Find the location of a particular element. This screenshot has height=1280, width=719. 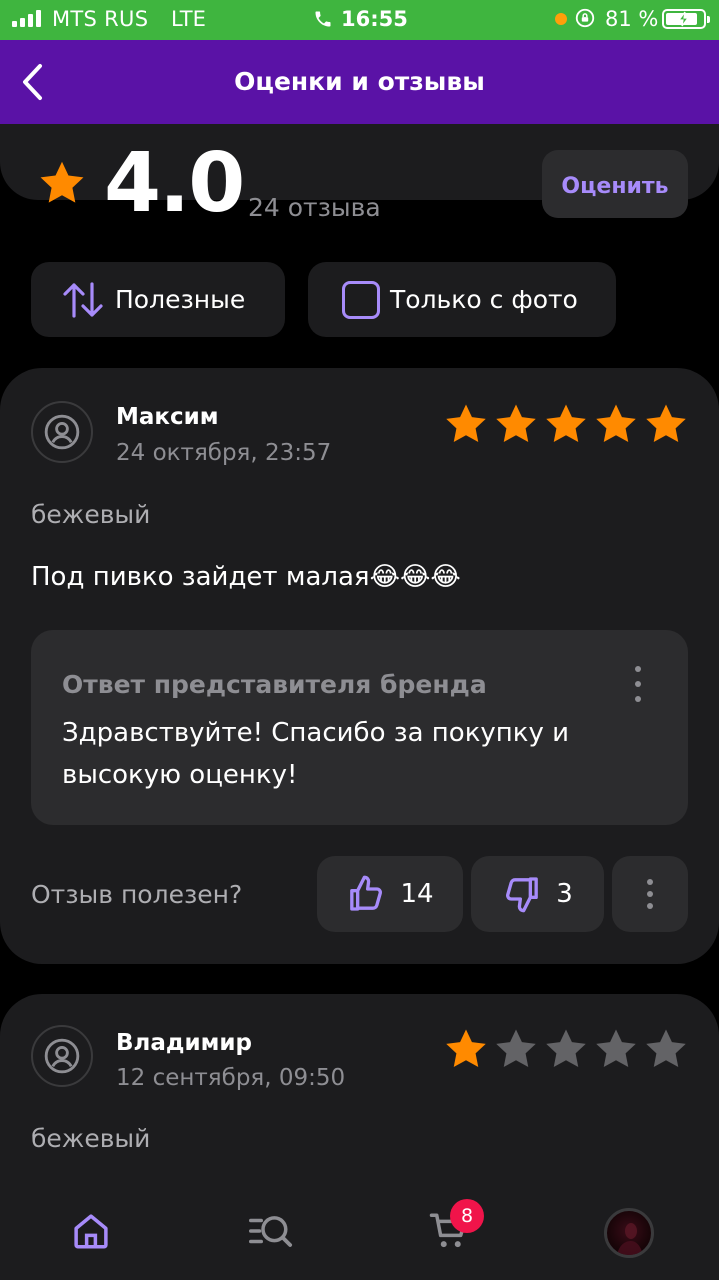

mic-in-use-dot is located at coordinates (561, 19).